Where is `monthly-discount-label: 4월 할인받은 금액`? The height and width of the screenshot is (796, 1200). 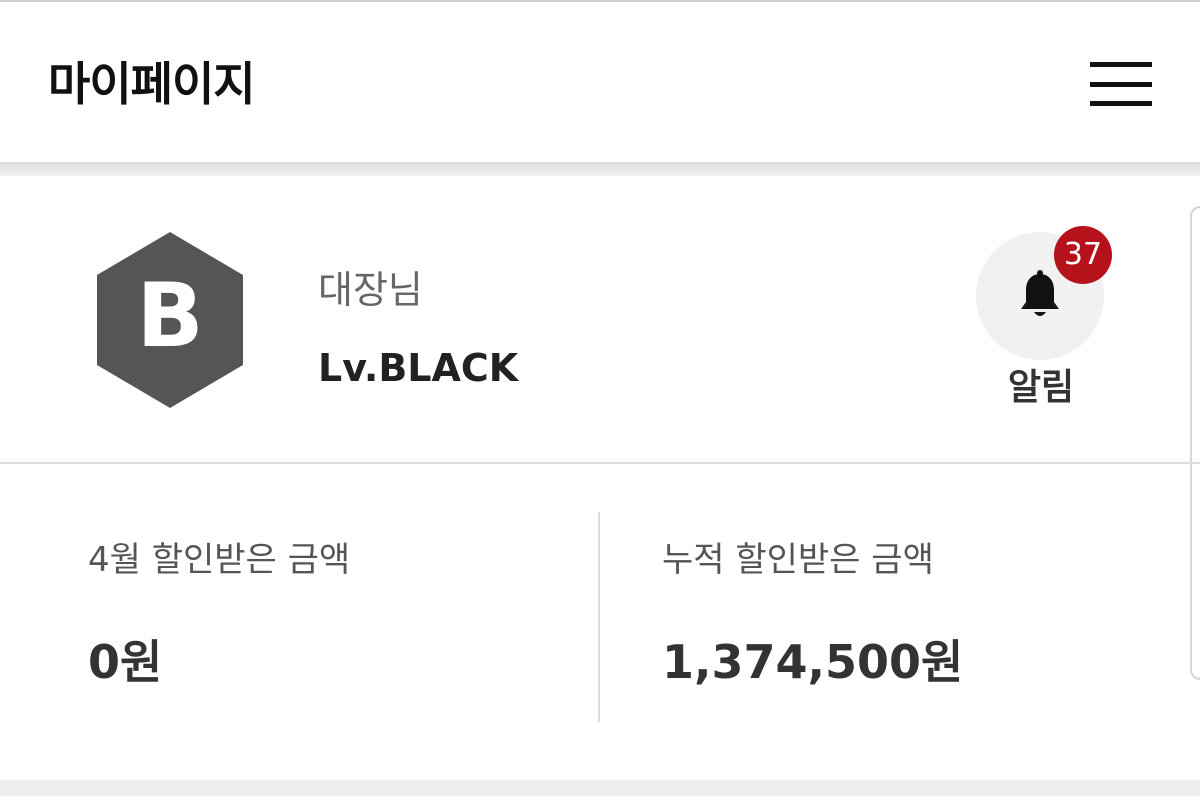 monthly-discount-label: 4월 할인받은 금액 is located at coordinates (219, 560).